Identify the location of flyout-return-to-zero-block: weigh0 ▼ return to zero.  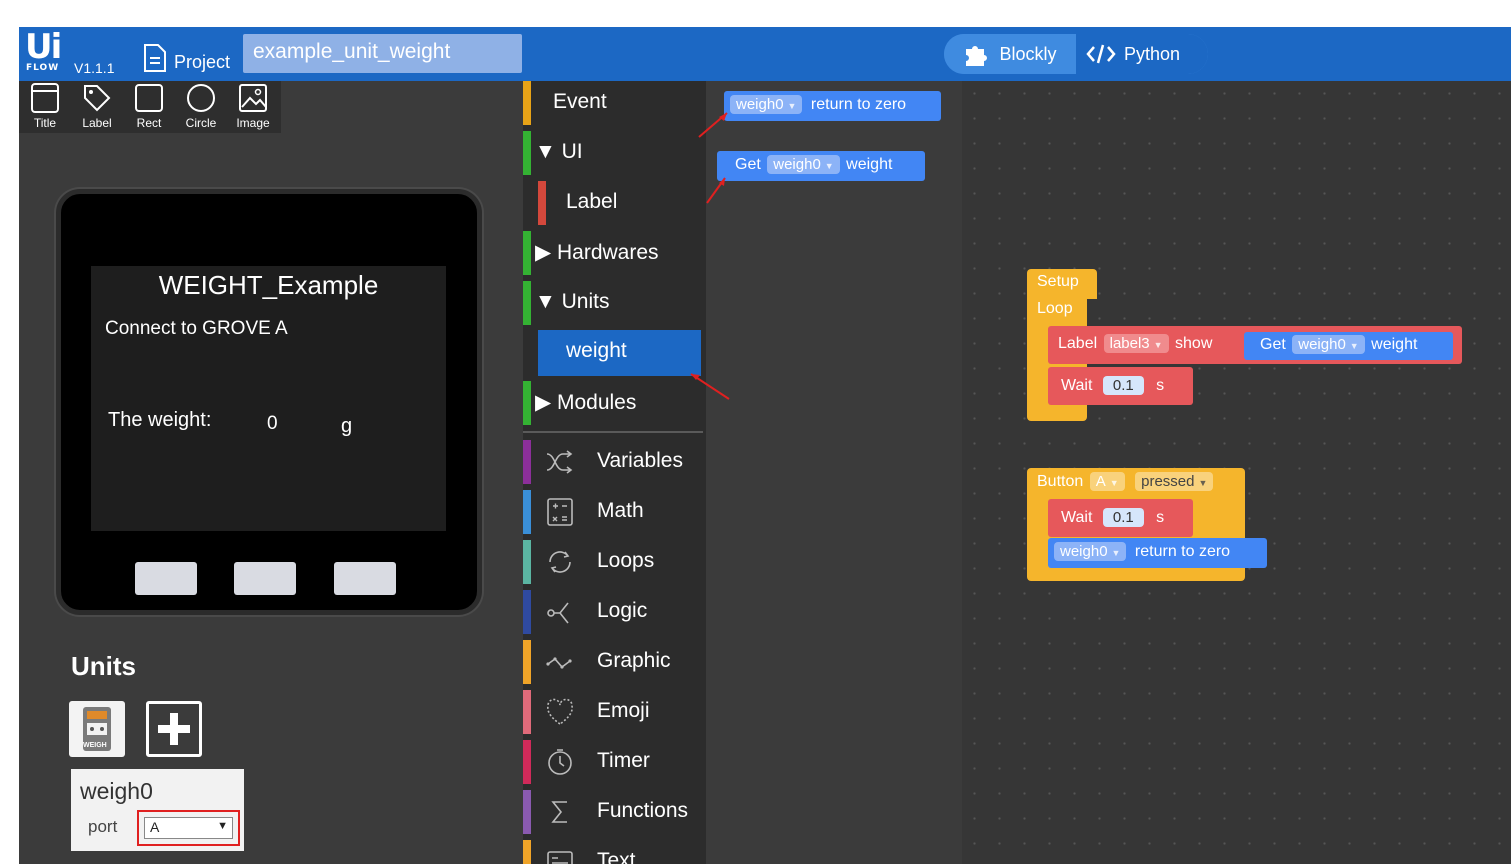
(832, 106).